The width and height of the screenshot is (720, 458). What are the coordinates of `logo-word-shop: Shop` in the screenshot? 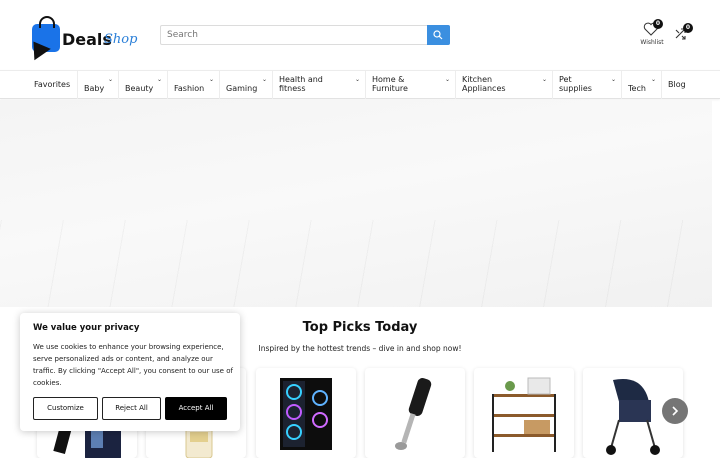 It's located at (121, 39).